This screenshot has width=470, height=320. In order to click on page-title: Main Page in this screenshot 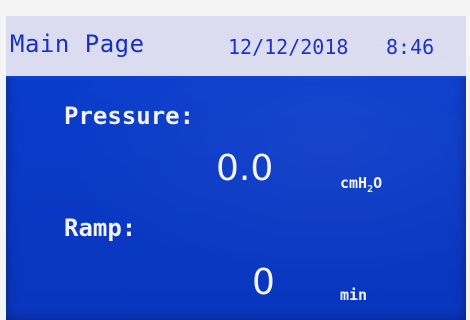, I will do `click(77, 44)`.